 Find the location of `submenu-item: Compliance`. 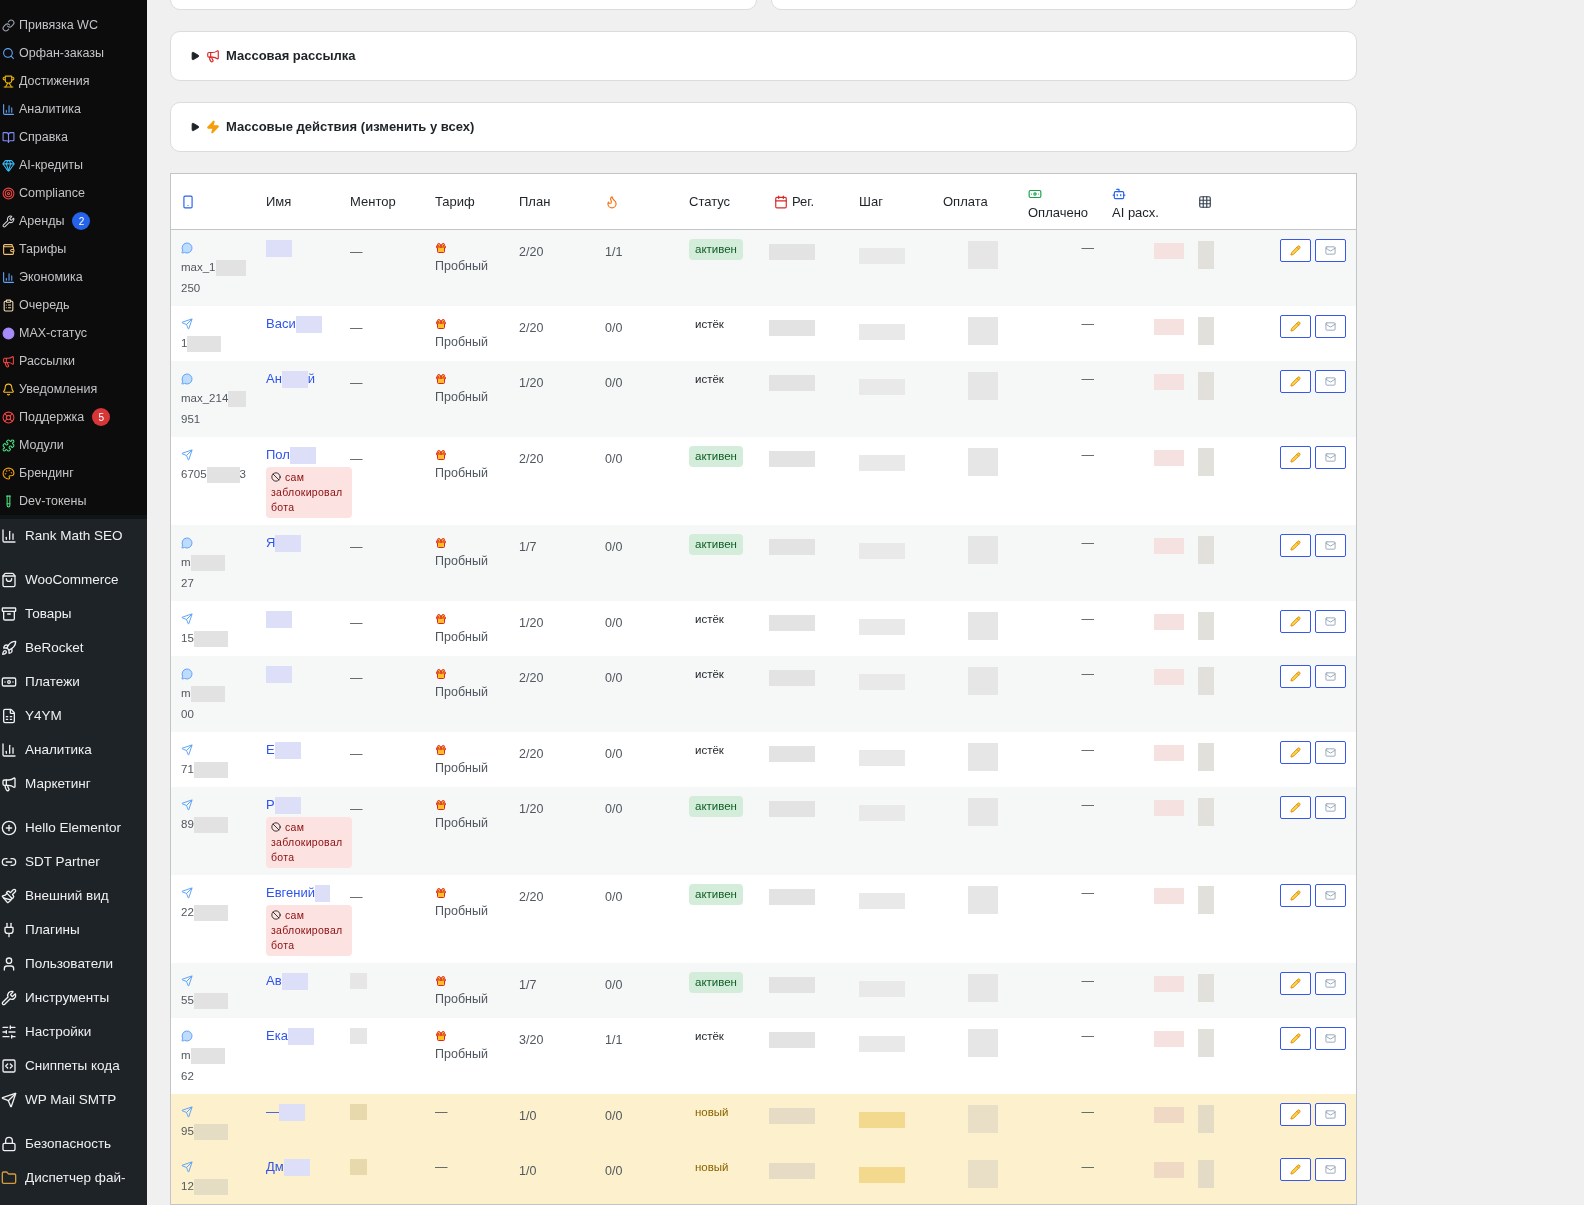

submenu-item: Compliance is located at coordinates (52, 193).